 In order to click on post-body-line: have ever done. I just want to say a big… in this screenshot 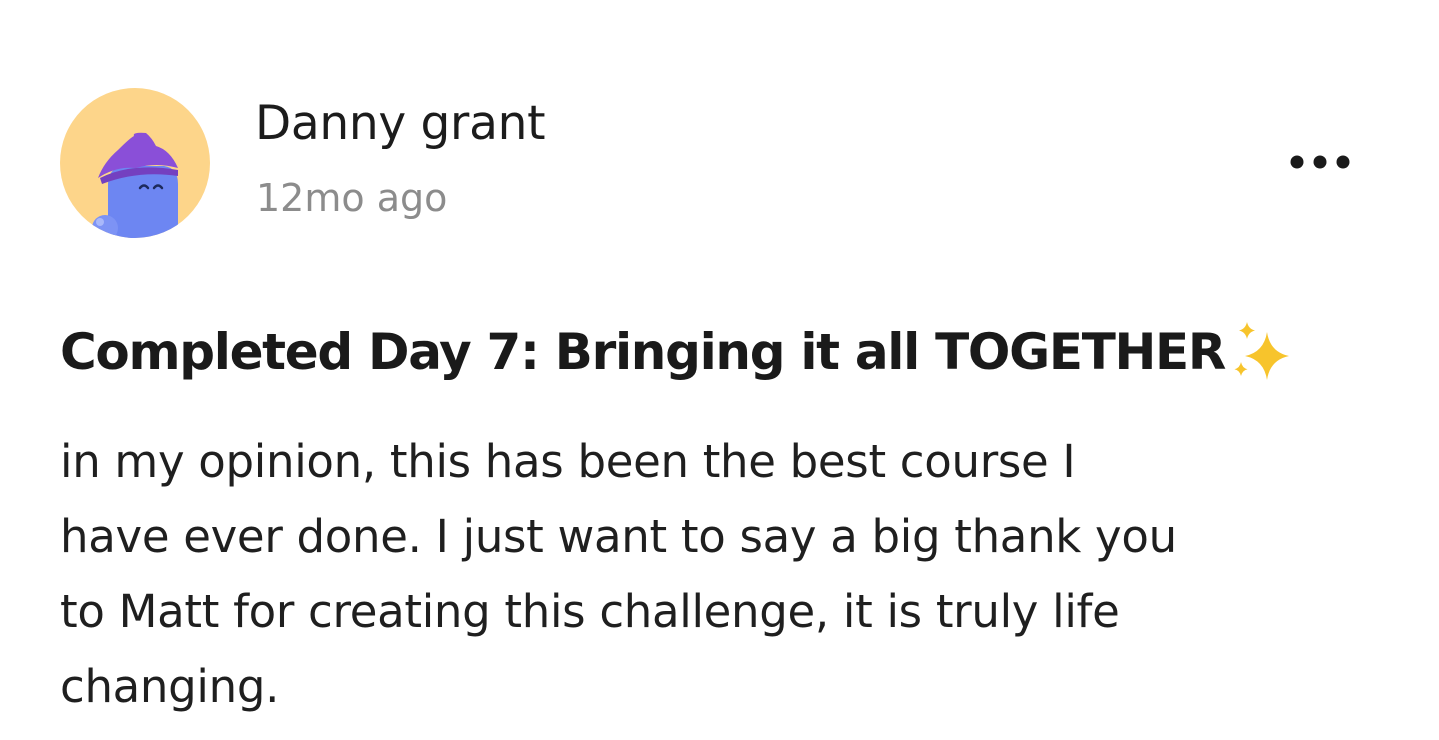, I will do `click(618, 536)`.